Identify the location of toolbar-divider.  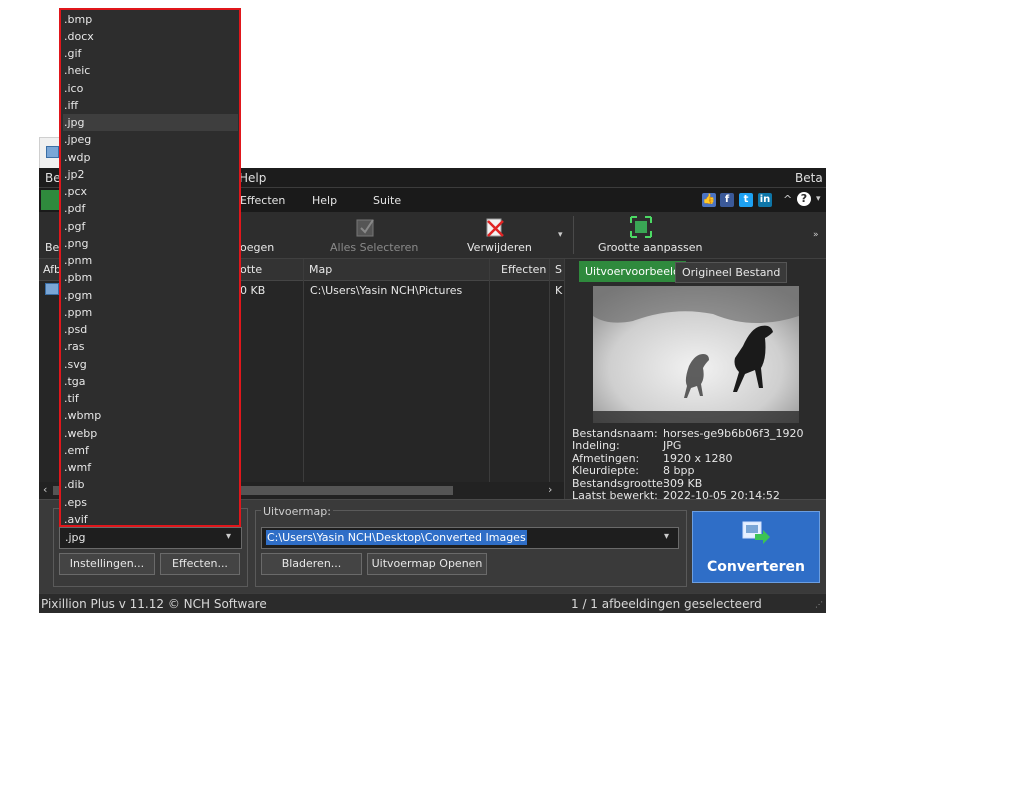
(573, 235).